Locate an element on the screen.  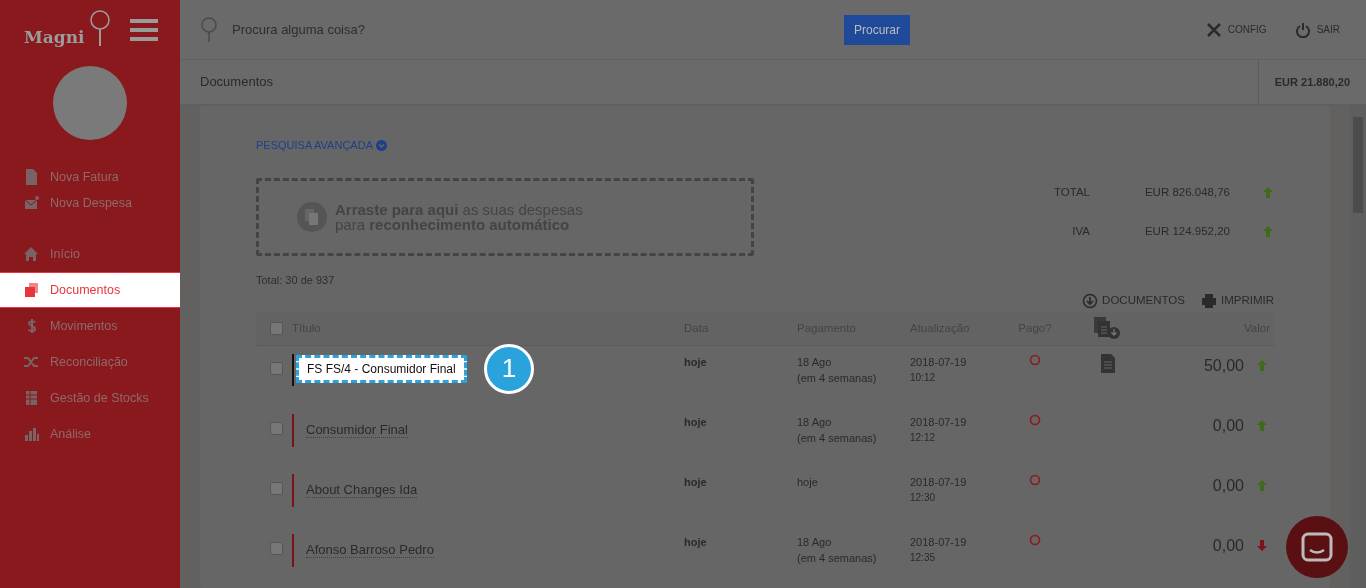
sidebar-item: Gestão de Stocks is located at coordinates (90, 398).